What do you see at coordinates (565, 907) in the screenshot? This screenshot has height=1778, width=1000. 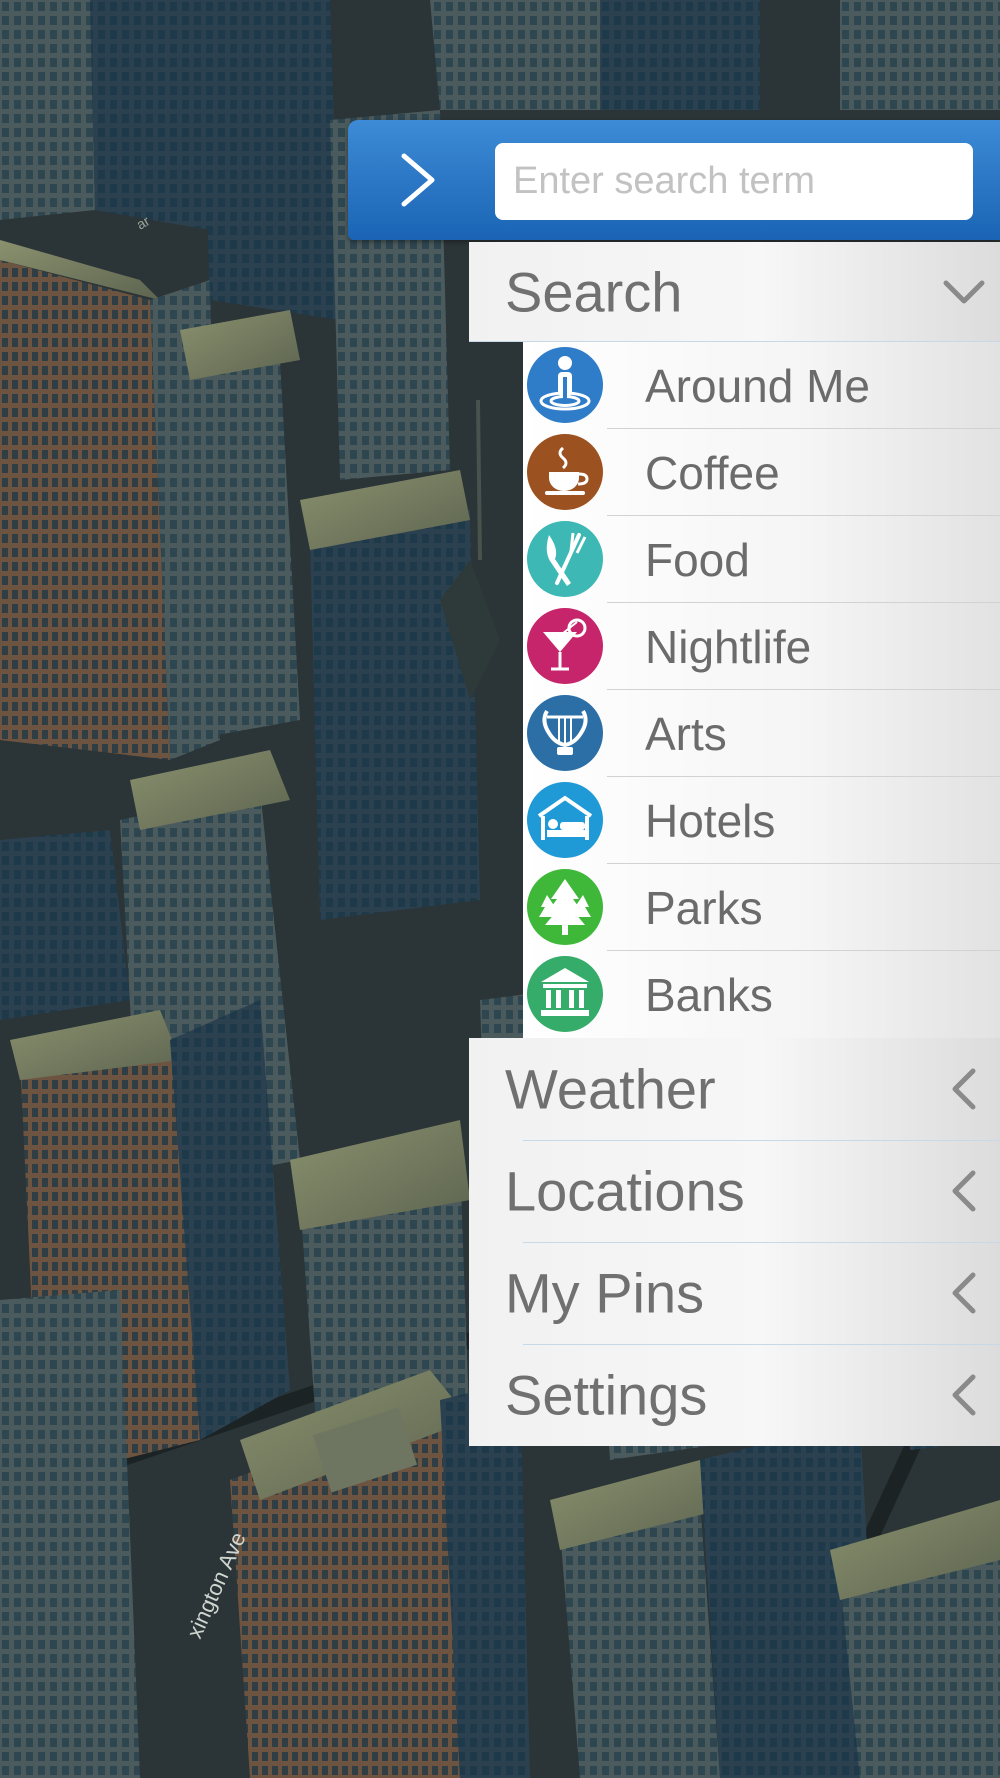 I see `trees-icon` at bounding box center [565, 907].